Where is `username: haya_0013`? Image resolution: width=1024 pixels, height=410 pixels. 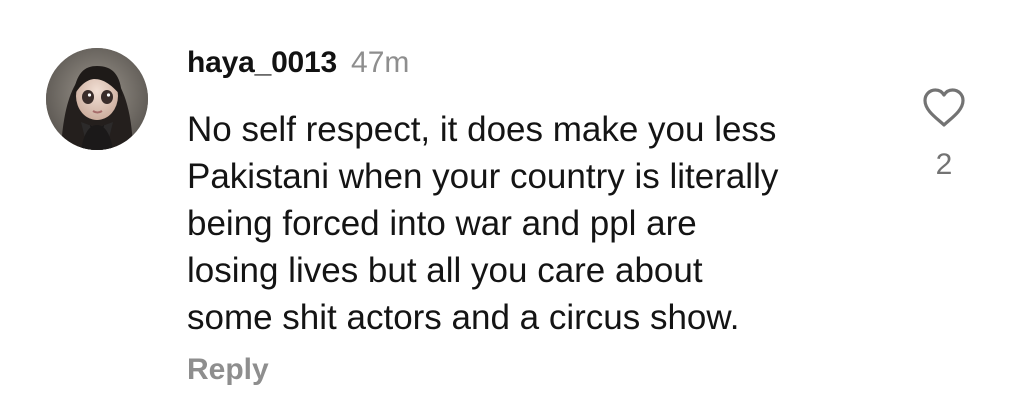
username: haya_0013 is located at coordinates (262, 62).